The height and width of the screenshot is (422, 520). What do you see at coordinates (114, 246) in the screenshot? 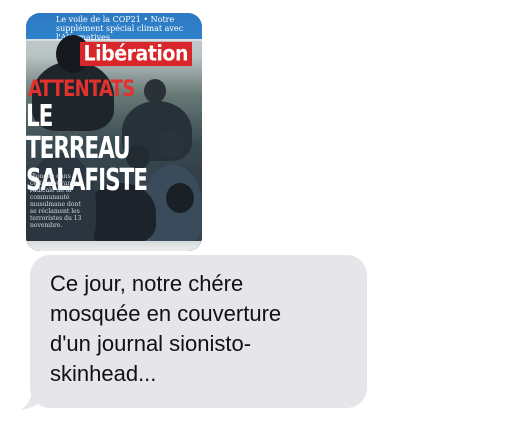
I see `newspaper-page-edge` at bounding box center [114, 246].